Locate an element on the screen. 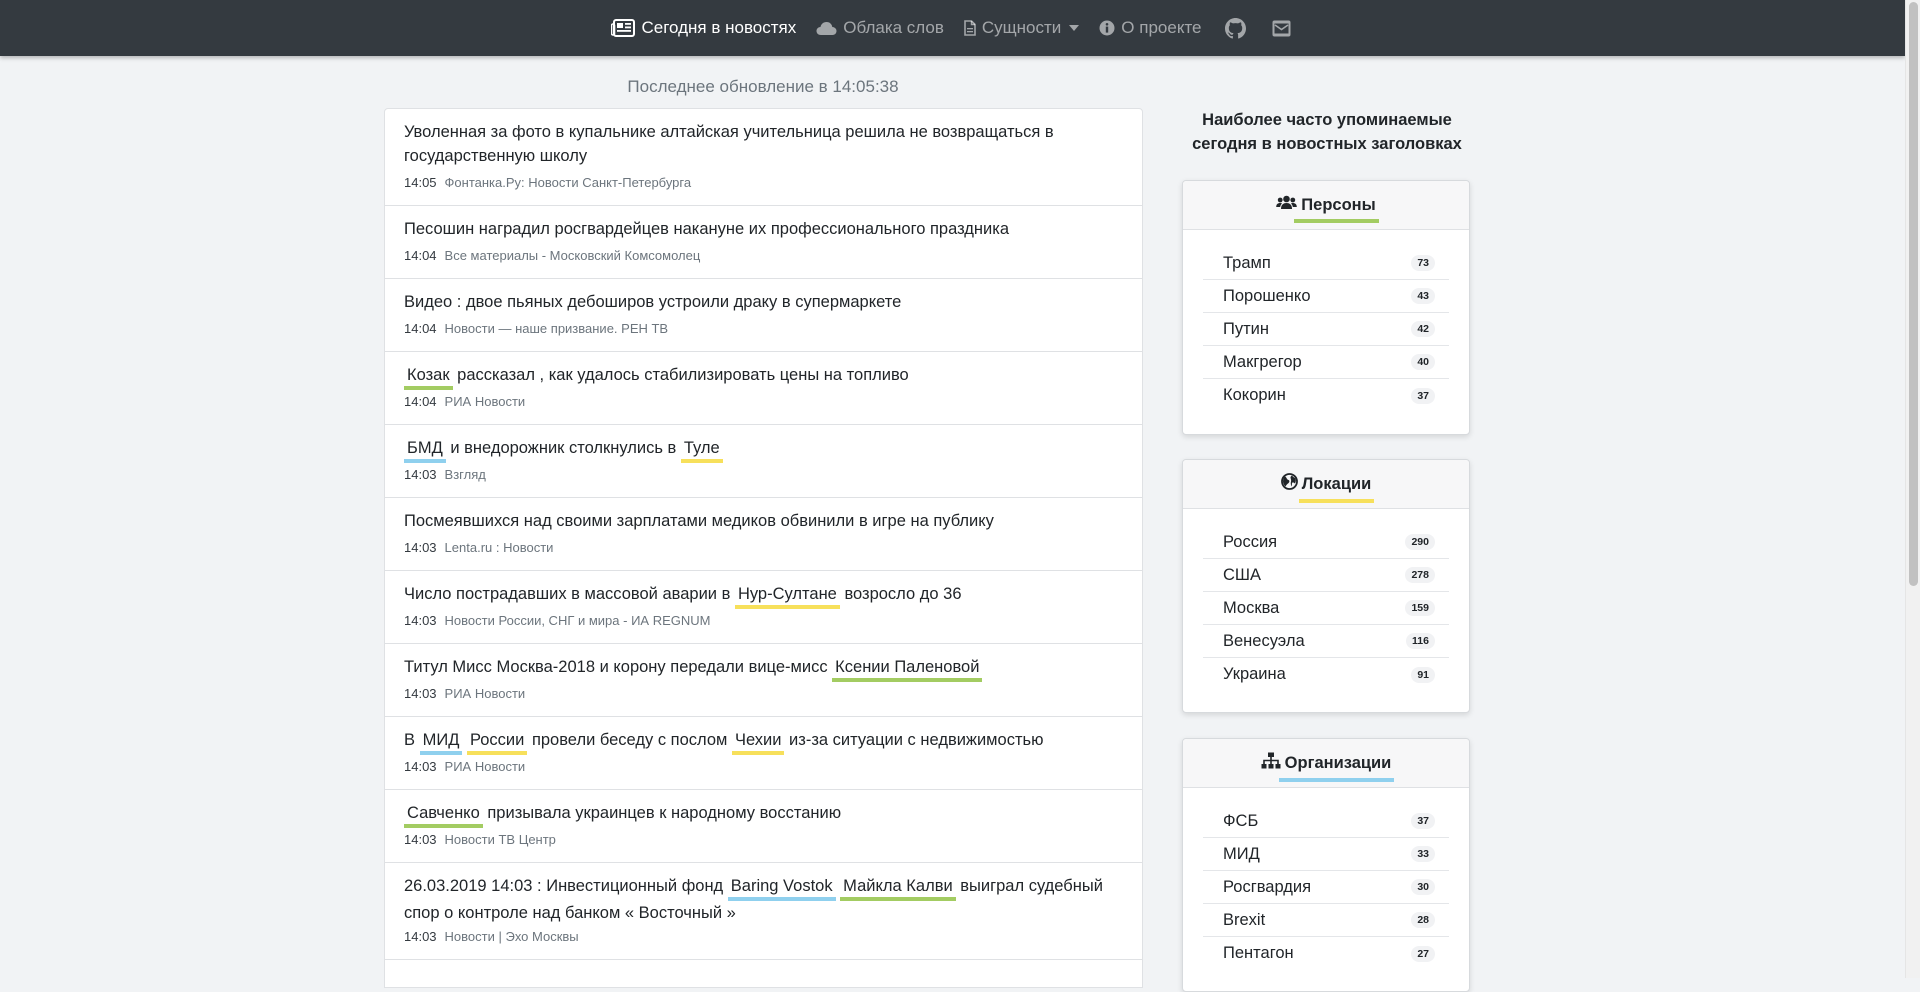 This screenshot has width=1920, height=992. news-meta: 14:03 РИА Новости is located at coordinates (464, 693).